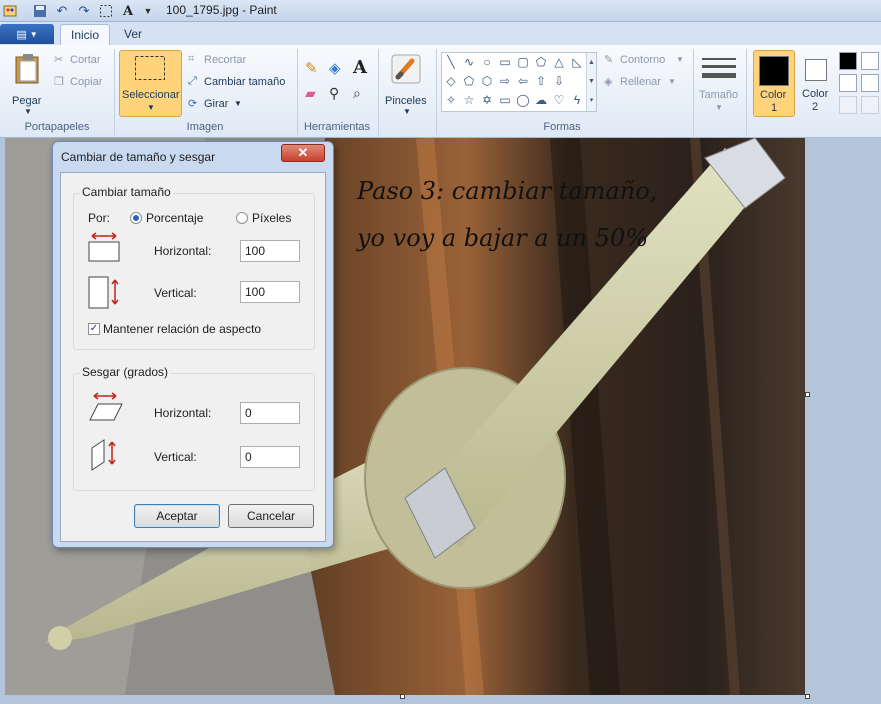 This screenshot has height=704, width=881. I want to click on size-label: Tamaño, so click(719, 95).